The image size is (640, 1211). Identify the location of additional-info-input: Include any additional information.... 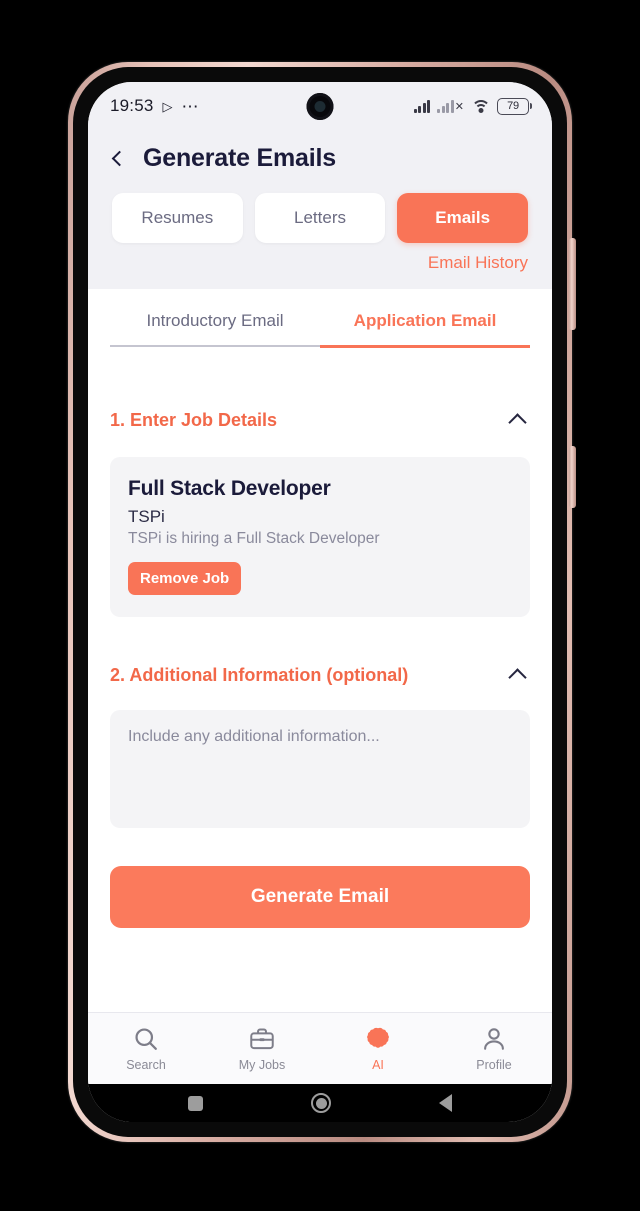
(320, 768).